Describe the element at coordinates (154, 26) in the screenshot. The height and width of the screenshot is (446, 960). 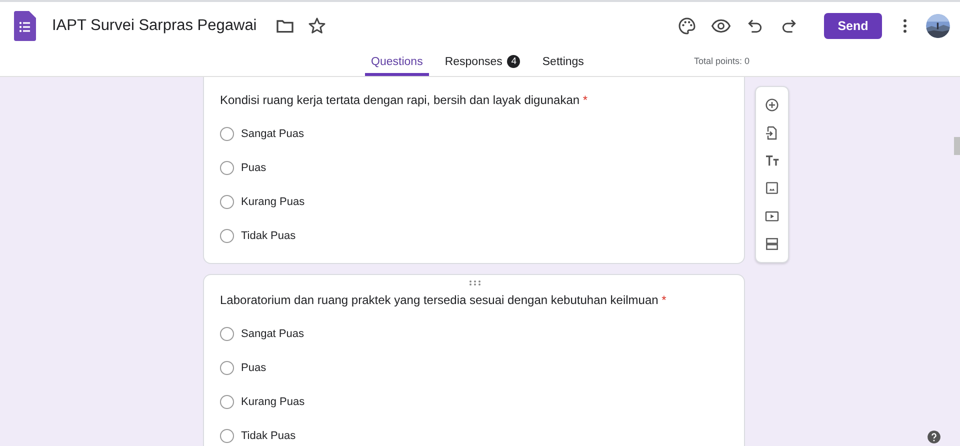
I see `form-title: IAPT Survei Sarpras Pegawai` at that location.